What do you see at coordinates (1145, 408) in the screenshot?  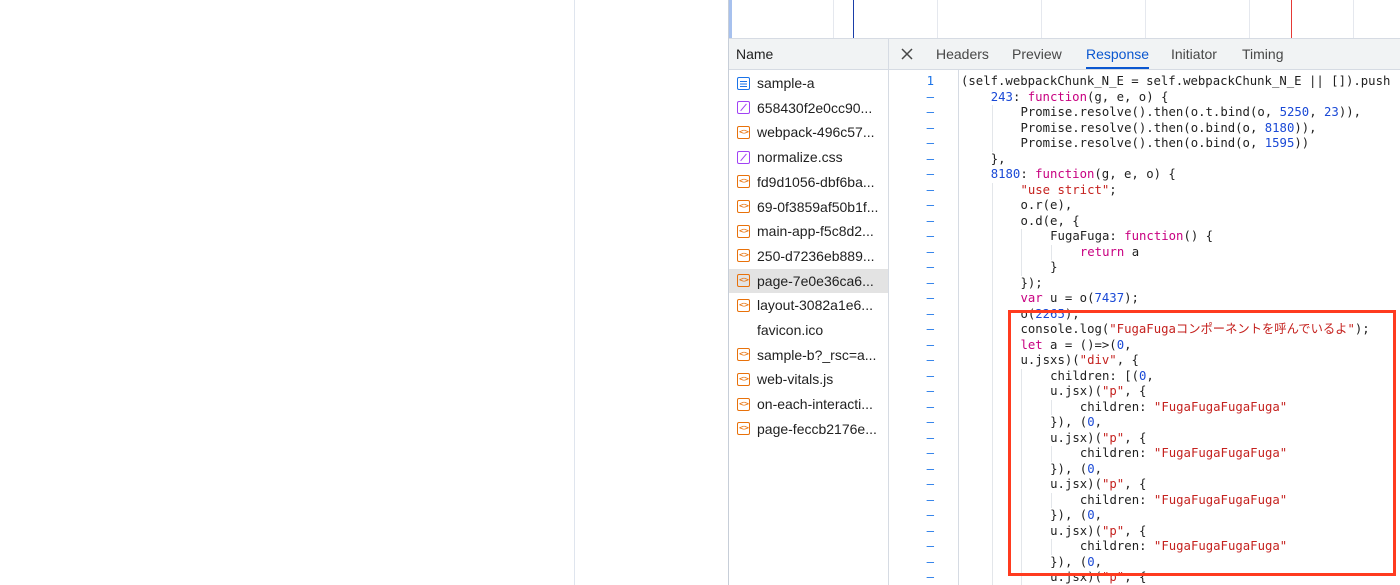 I see `code-line: – children: "FugaFugaFugaFuga"` at bounding box center [1145, 408].